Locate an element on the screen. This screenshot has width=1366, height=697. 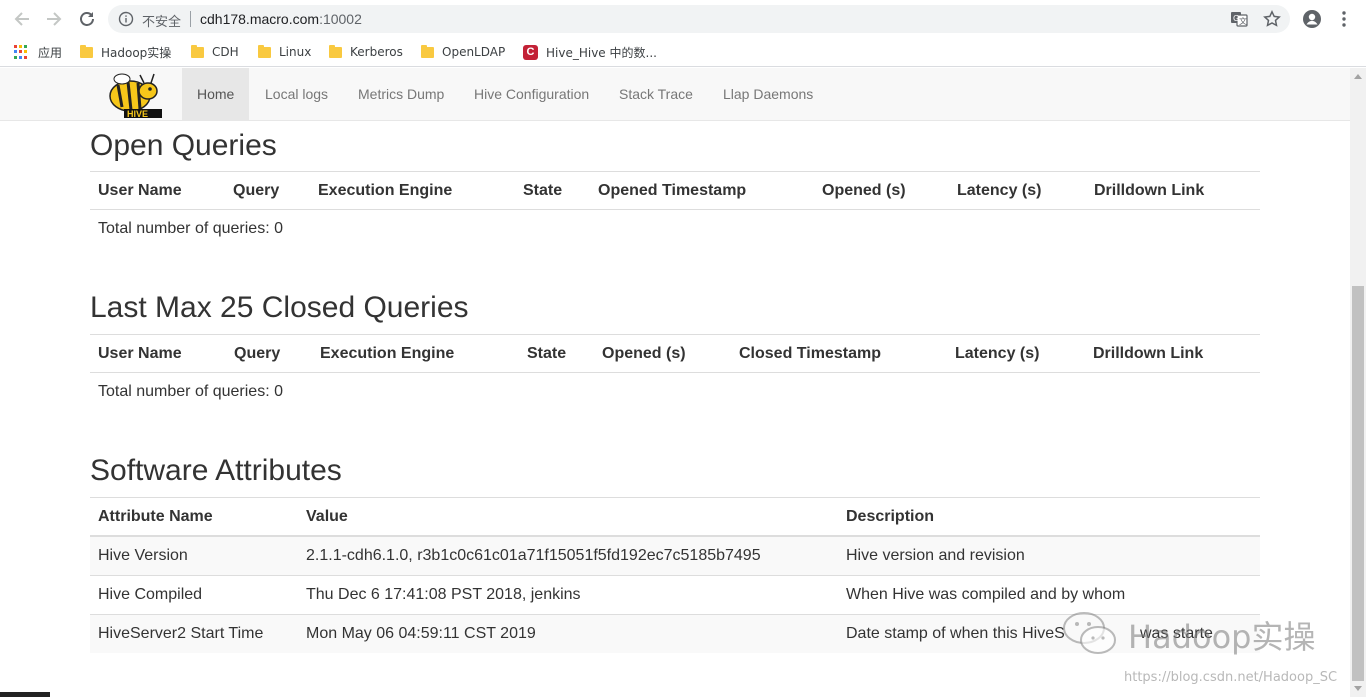
bookmark-label: CDH is located at coordinates (225, 52).